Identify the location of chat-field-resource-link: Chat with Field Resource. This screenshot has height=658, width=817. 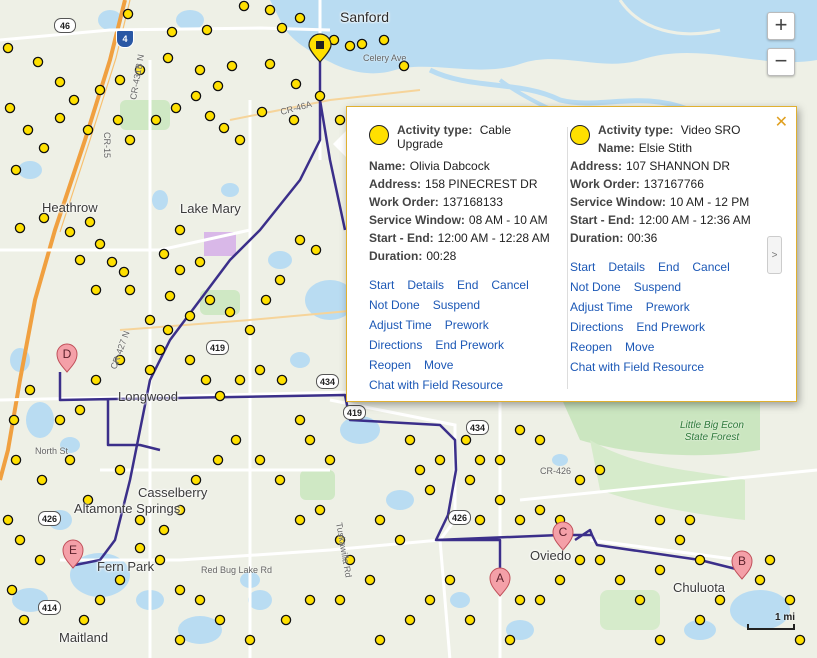
(436, 385).